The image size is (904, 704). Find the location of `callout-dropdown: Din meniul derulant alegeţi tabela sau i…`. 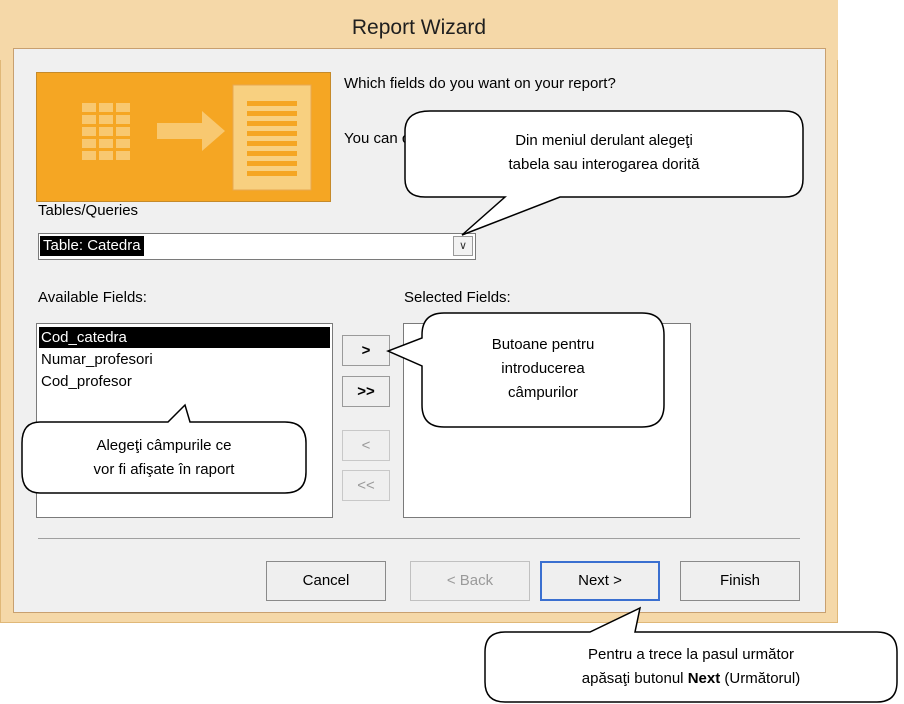

callout-dropdown: Din meniul derulant alegeţi tabela sau i… is located at coordinates (604, 152).